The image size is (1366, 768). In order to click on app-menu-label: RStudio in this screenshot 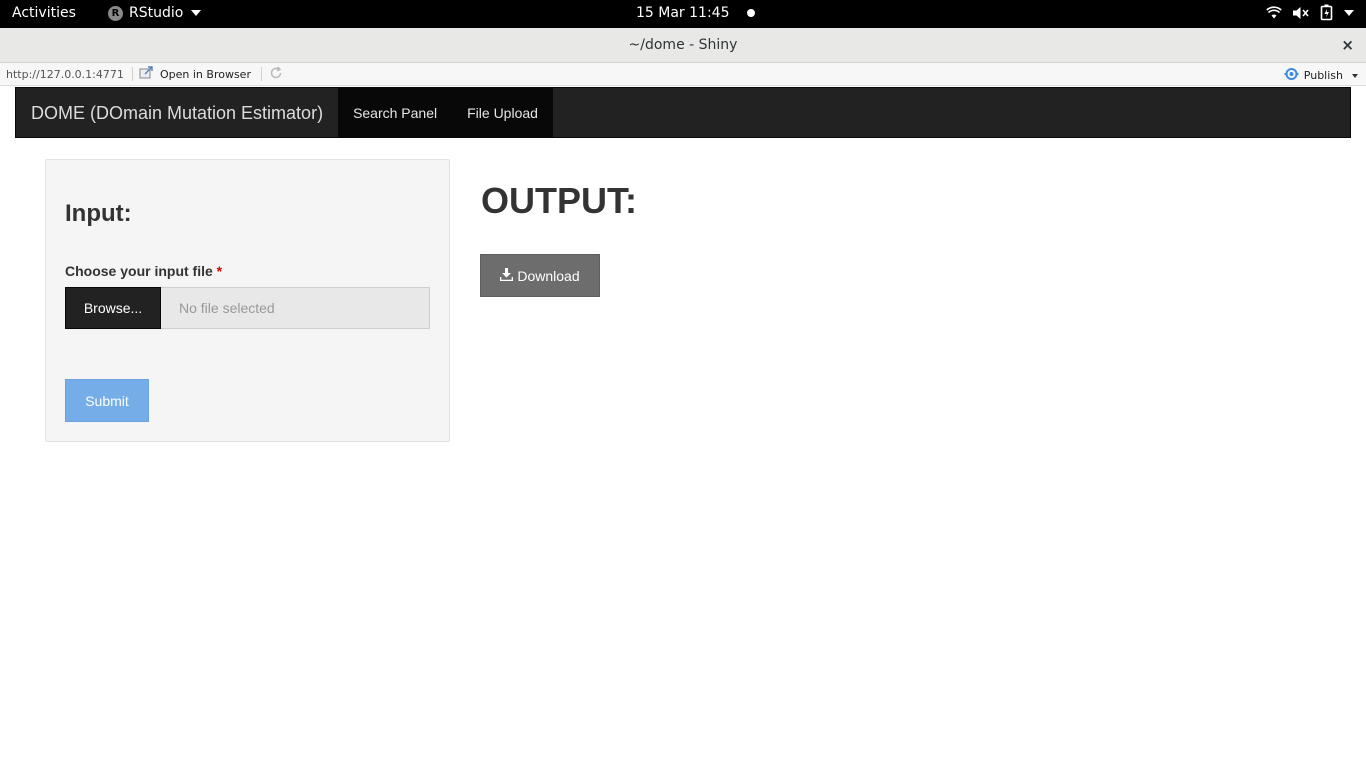, I will do `click(156, 13)`.